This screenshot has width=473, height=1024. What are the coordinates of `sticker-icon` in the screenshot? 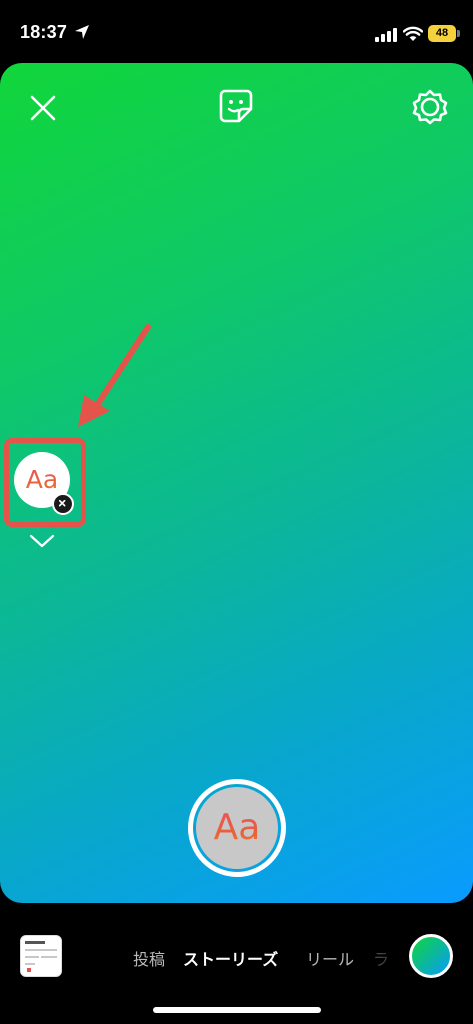 It's located at (236, 106).